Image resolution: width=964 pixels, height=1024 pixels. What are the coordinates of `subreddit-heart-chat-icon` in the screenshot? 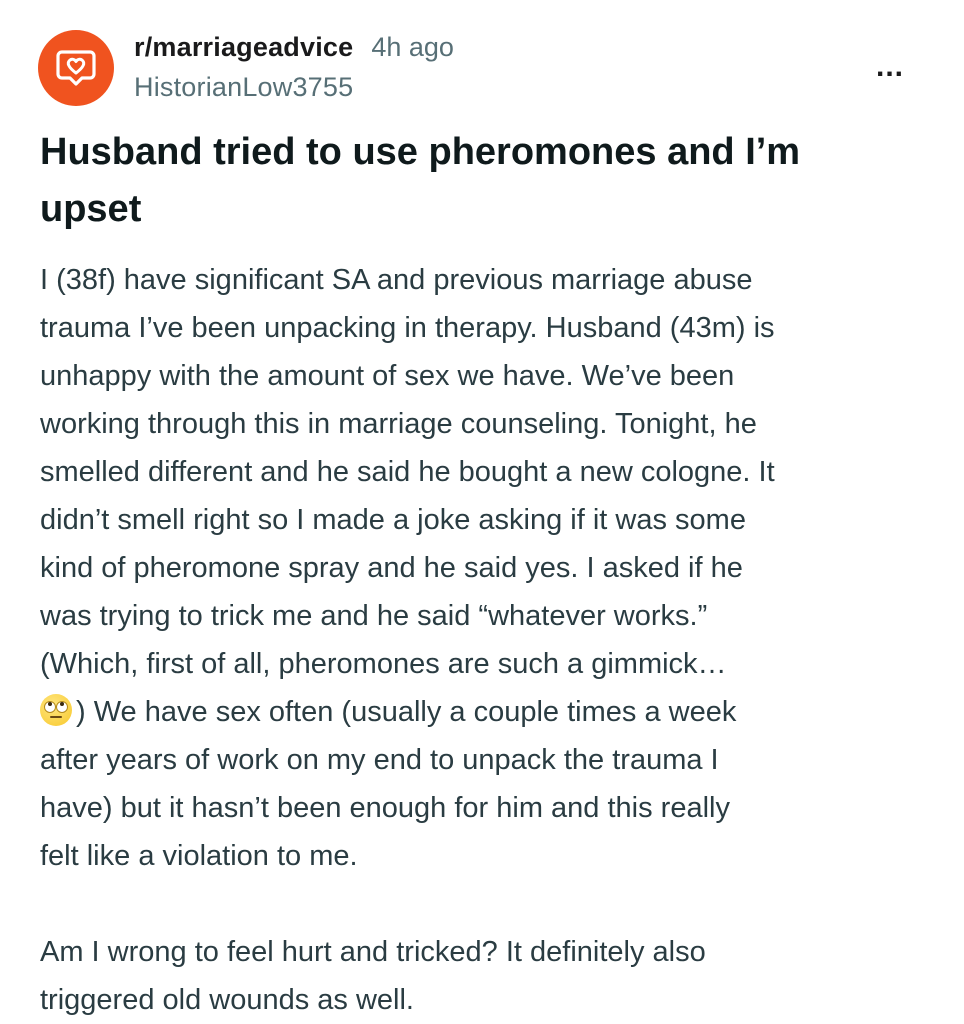 It's located at (76, 68).